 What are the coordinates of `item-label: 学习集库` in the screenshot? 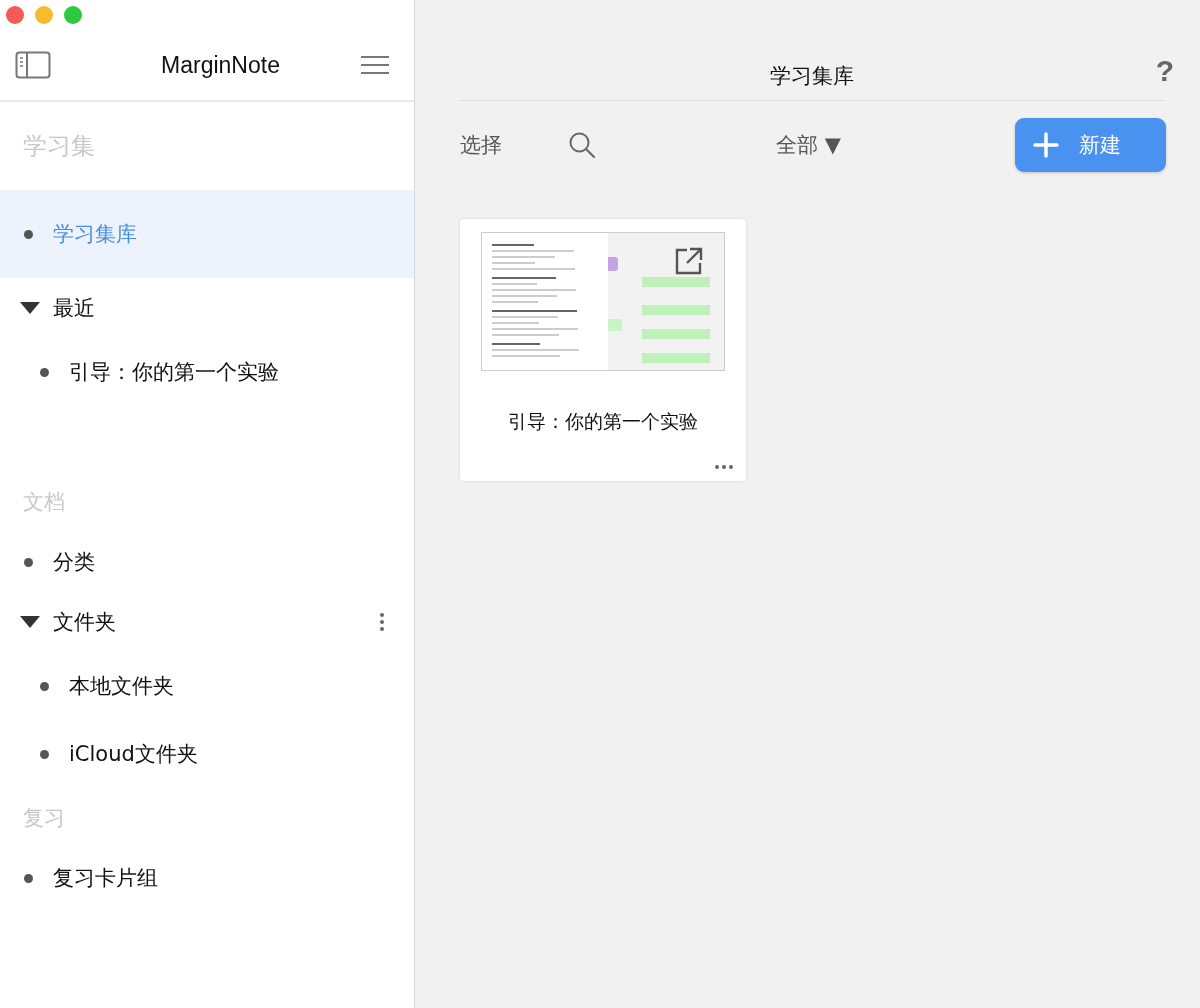 It's located at (95, 234).